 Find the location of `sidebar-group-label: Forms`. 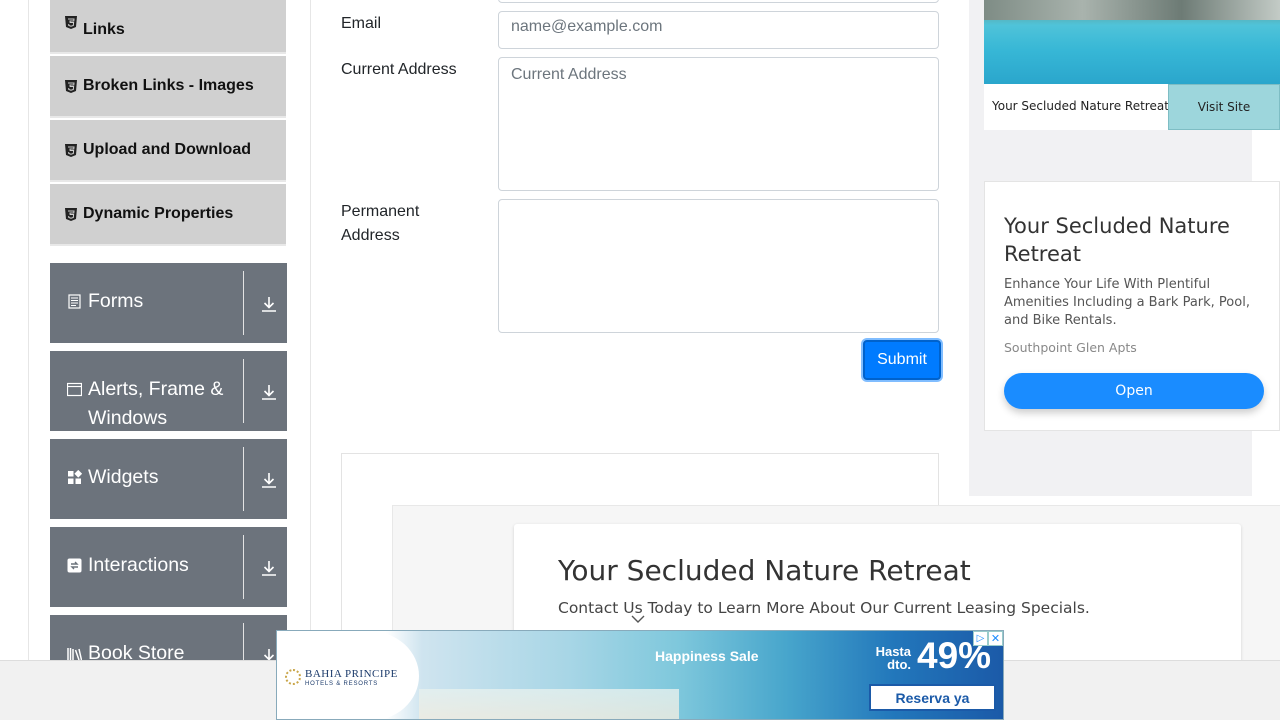

sidebar-group-label: Forms is located at coordinates (116, 301).